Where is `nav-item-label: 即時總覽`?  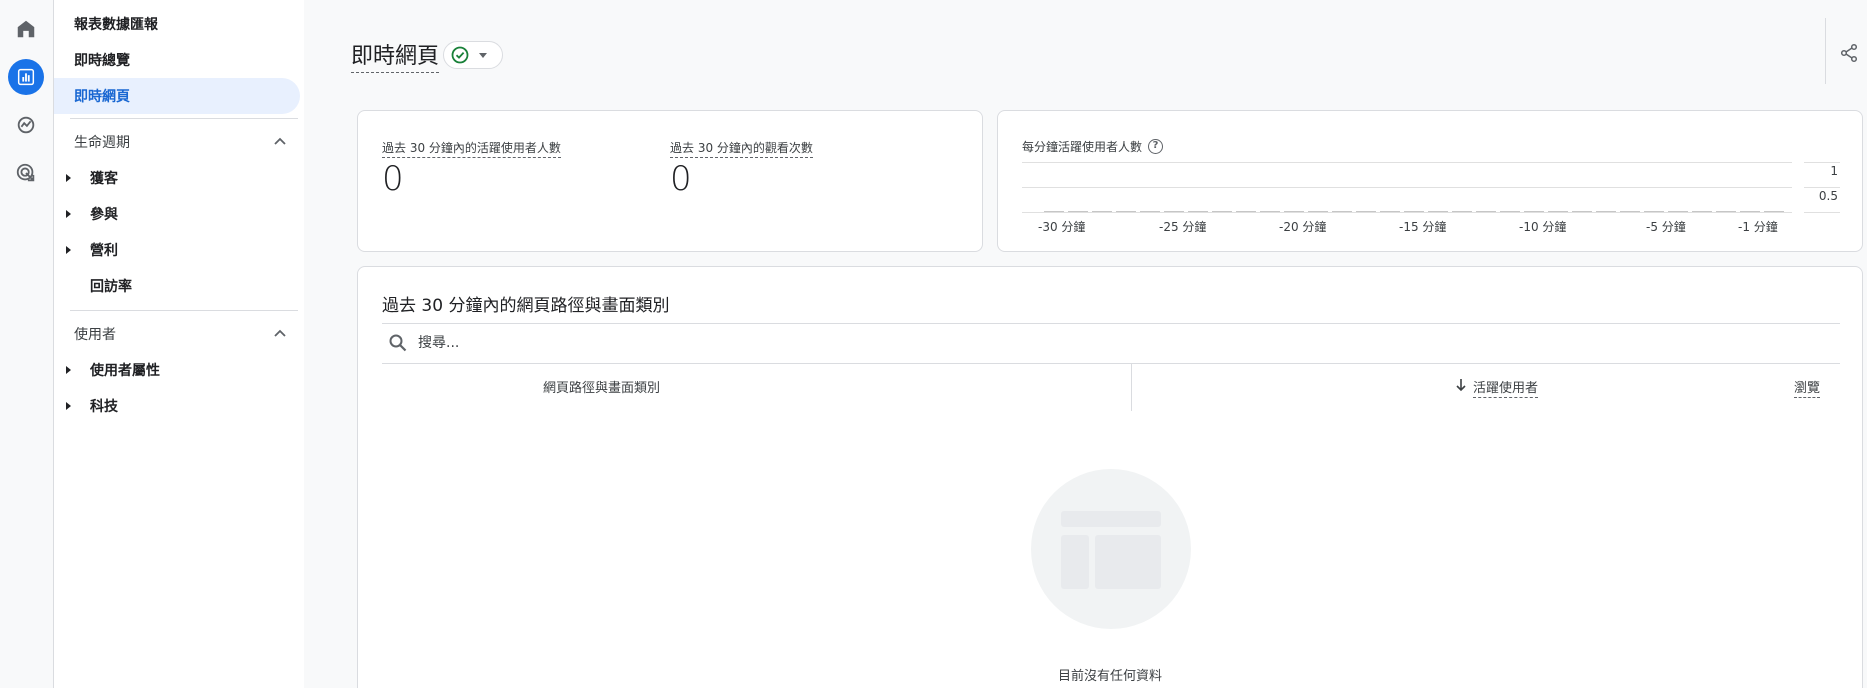 nav-item-label: 即時總覽 is located at coordinates (102, 61).